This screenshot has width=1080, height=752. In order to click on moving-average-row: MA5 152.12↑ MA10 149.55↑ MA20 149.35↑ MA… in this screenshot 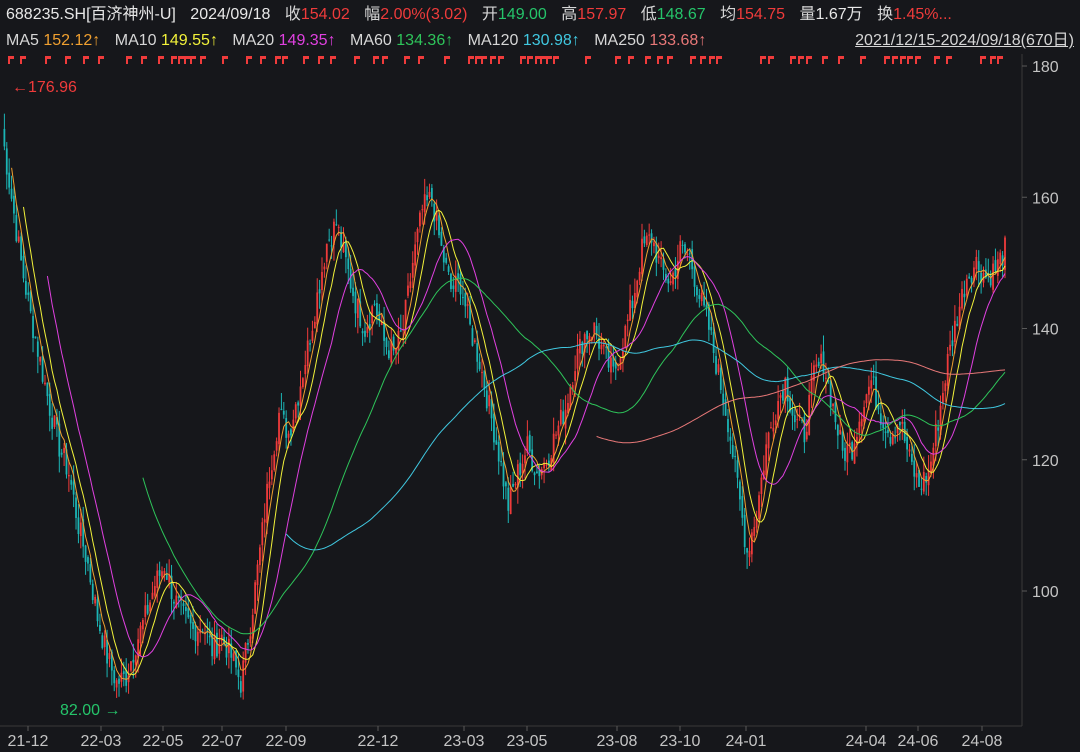, I will do `click(543, 41)`.